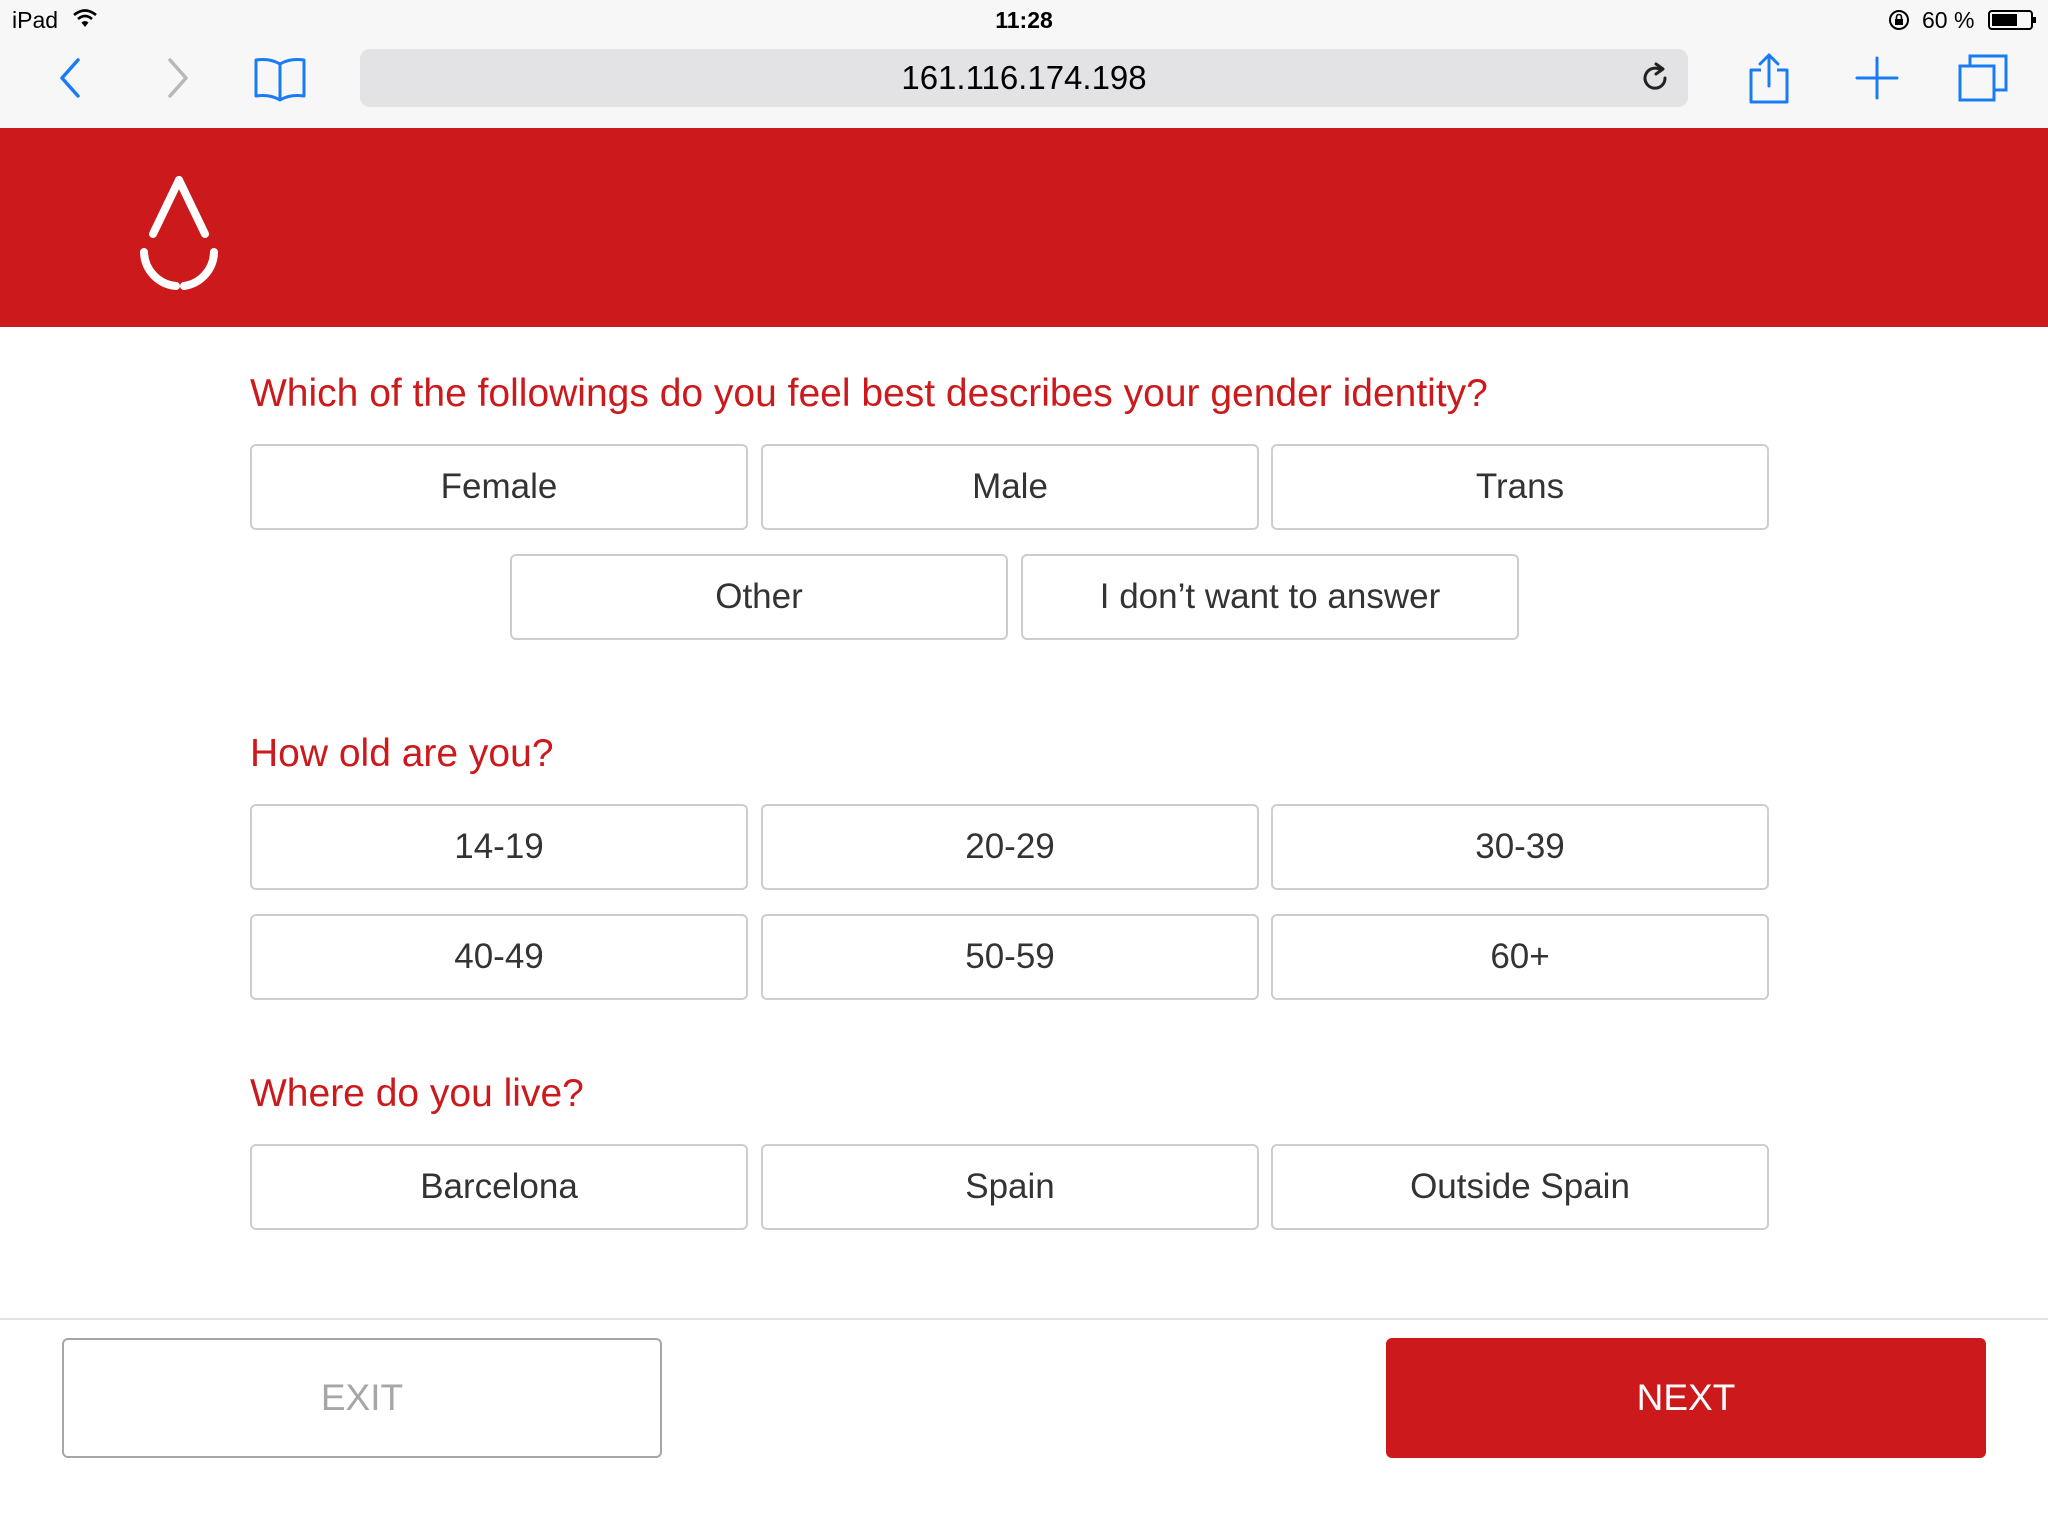  Describe the element at coordinates (1877, 78) in the screenshot. I see `new-tab-icon` at that location.